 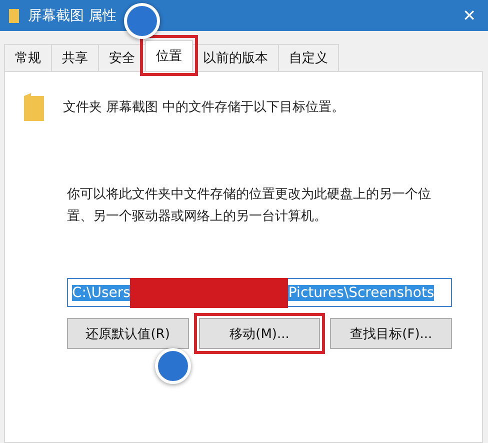 I want to click on location-intro: 文件夹 屏幕截图 中的文件存储于以下目标位置。, so click(x=203, y=107).